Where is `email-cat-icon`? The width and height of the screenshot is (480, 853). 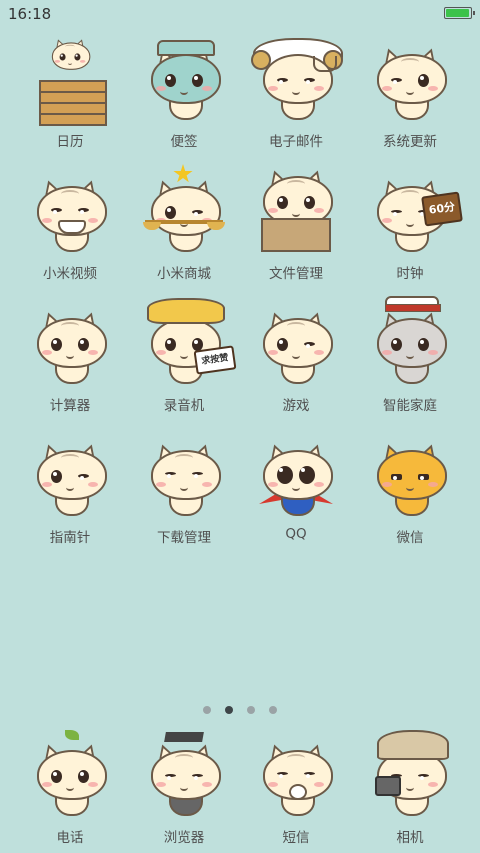 email-cat-icon is located at coordinates (297, 81).